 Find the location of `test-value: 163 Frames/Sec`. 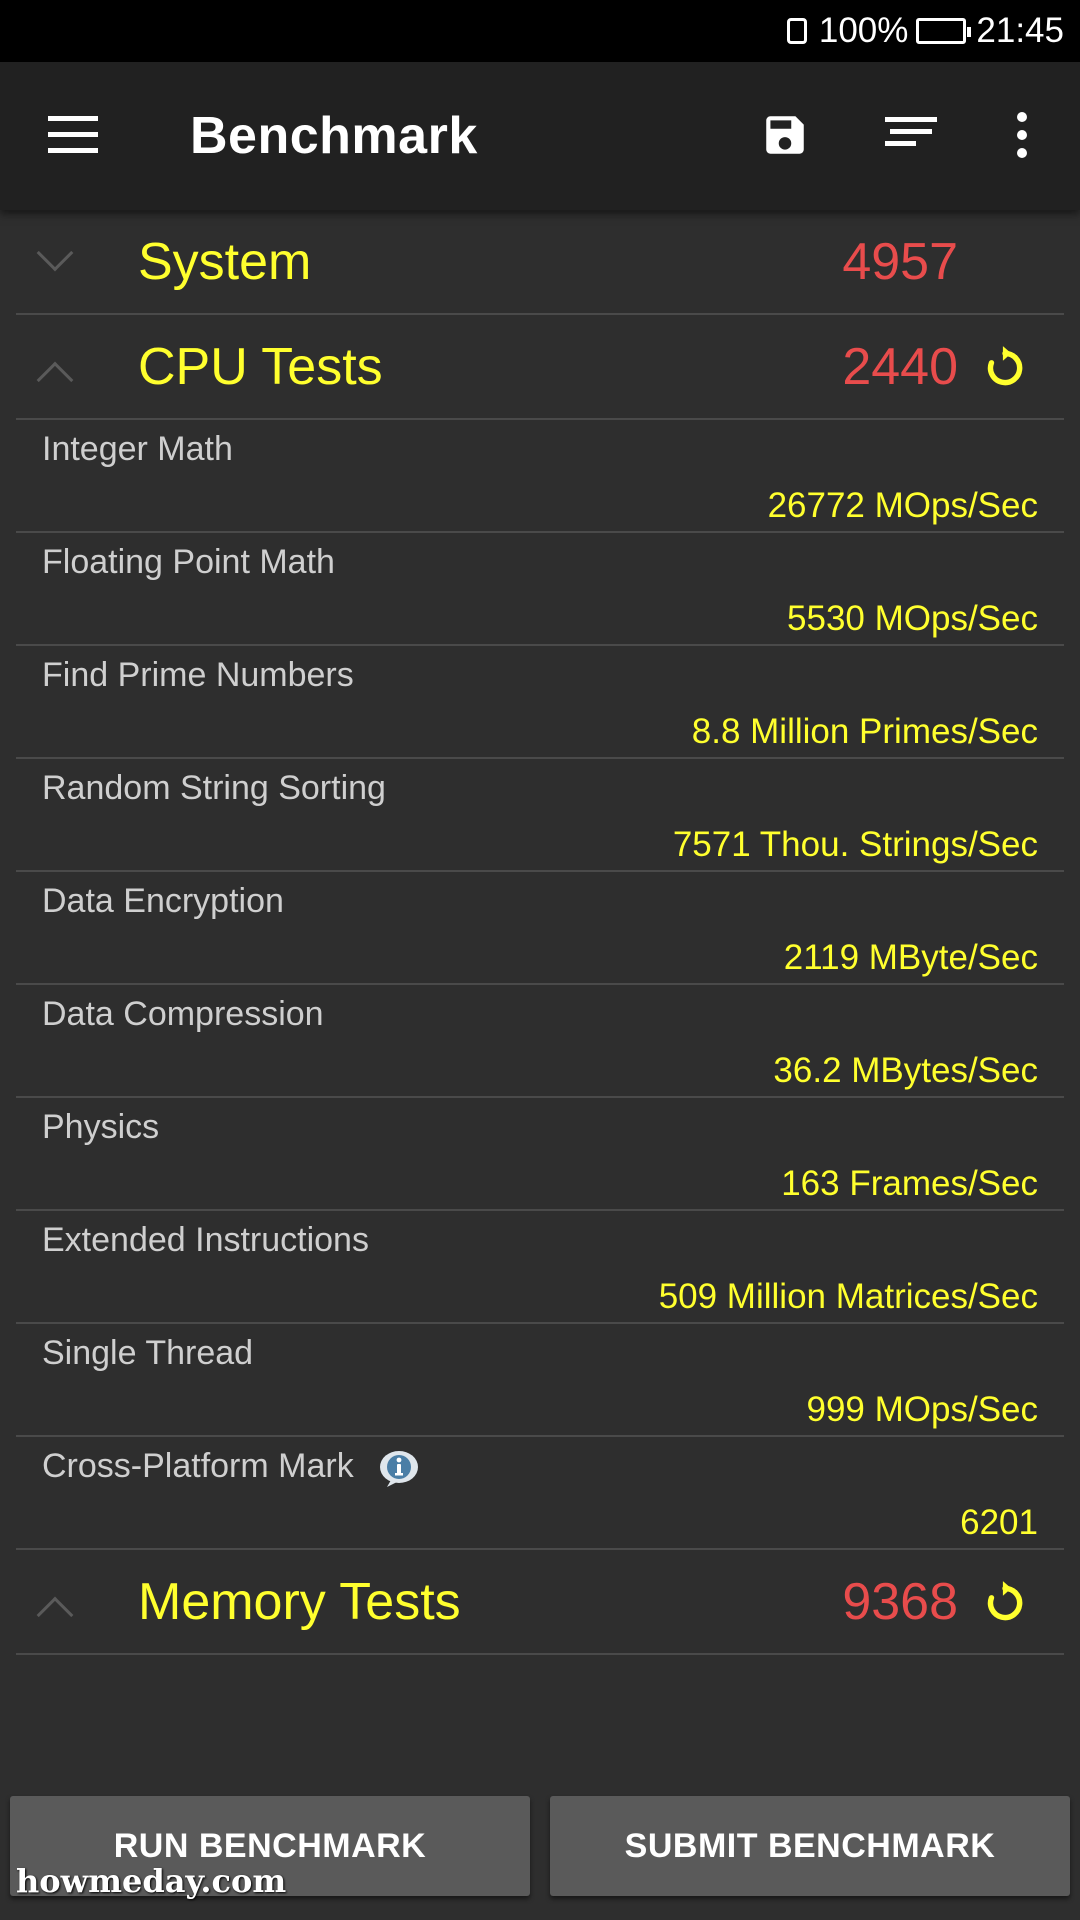

test-value: 163 Frames/Sec is located at coordinates (909, 1183).